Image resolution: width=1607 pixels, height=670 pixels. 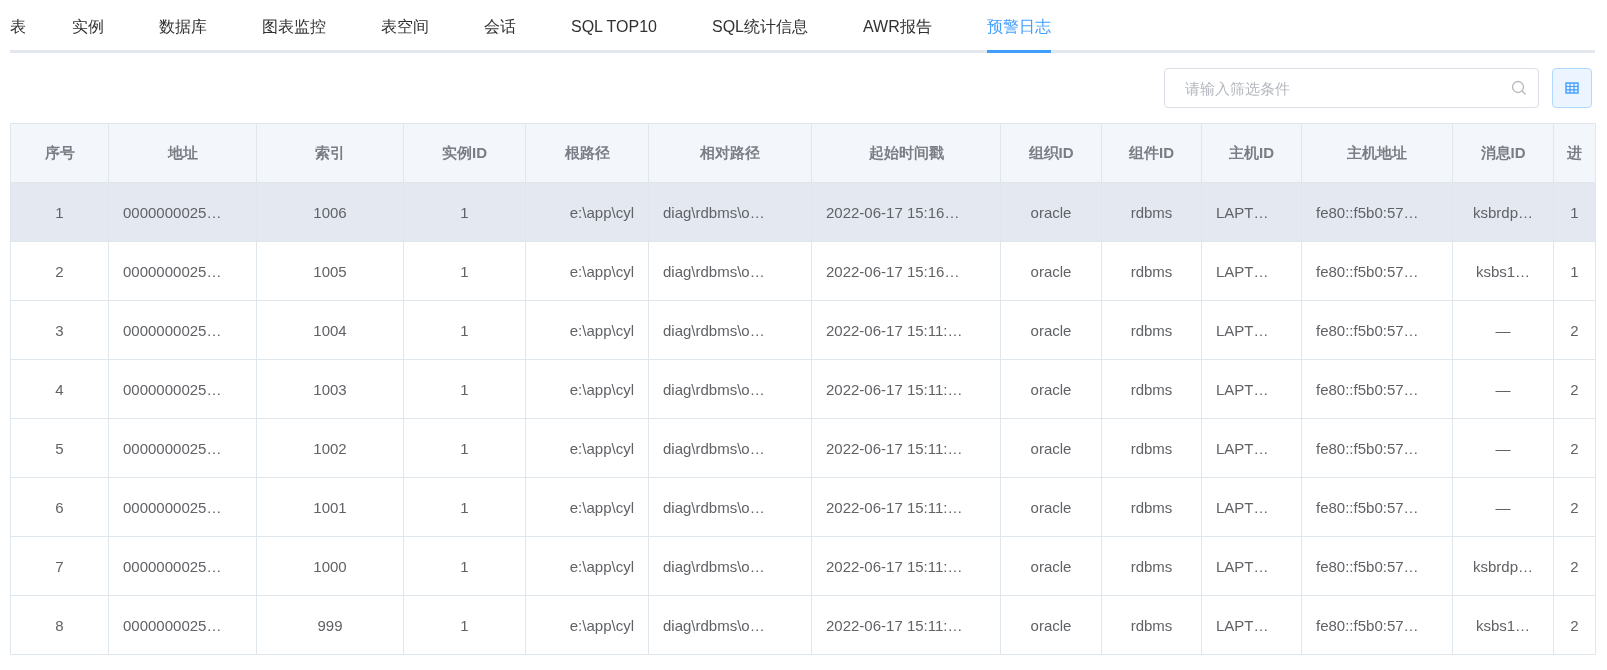 I want to click on table-cell: 1003, so click(x=330, y=389).